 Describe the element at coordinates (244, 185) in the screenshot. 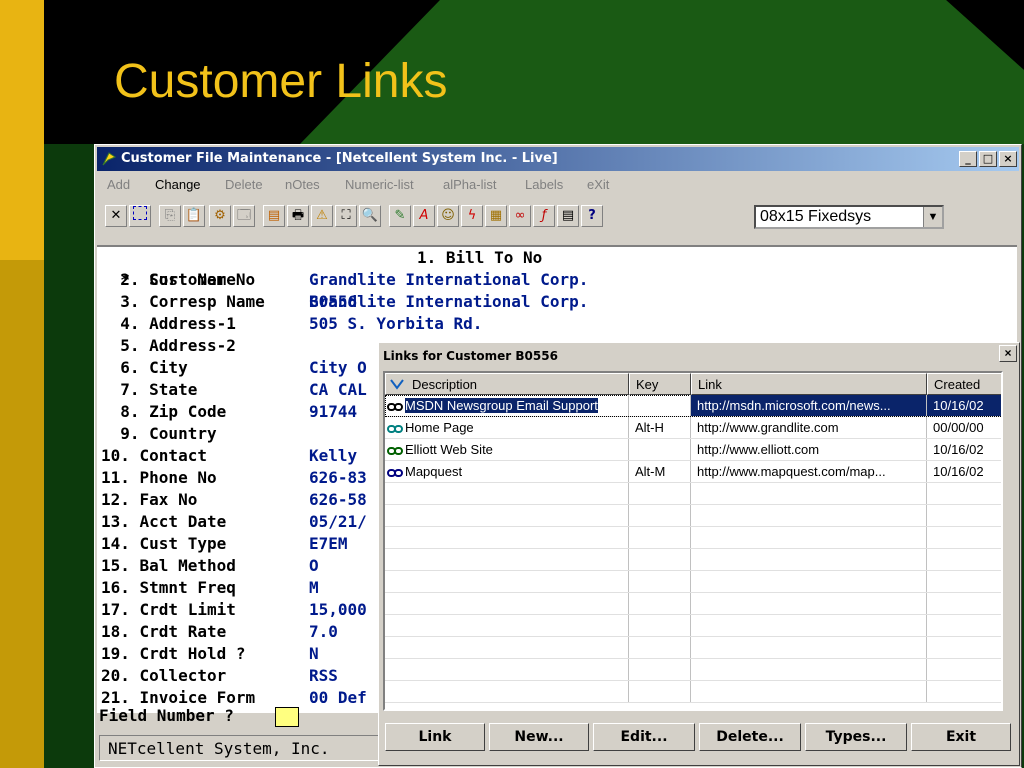

I see `menu-delete: Delete` at that location.